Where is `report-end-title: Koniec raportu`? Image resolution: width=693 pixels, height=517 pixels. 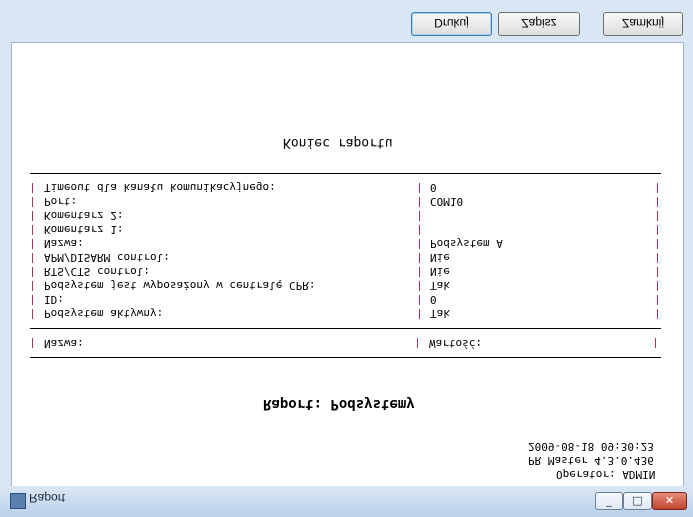
report-end-title: Koniec raportu is located at coordinates (338, 142).